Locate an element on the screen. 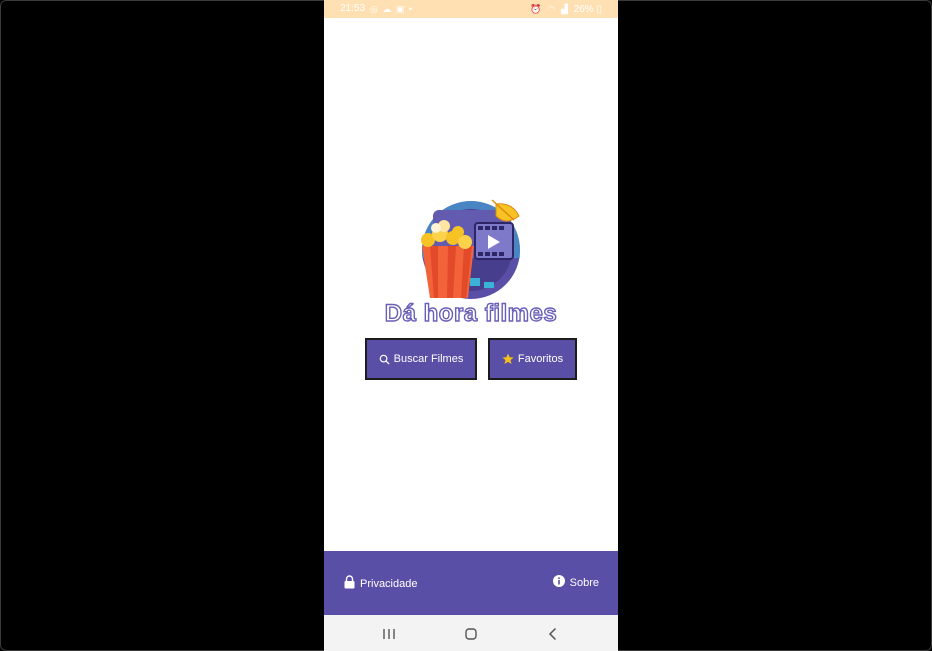 Image resolution: width=932 pixels, height=651 pixels. logo-title: Dá hora filmes is located at coordinates (471, 313).